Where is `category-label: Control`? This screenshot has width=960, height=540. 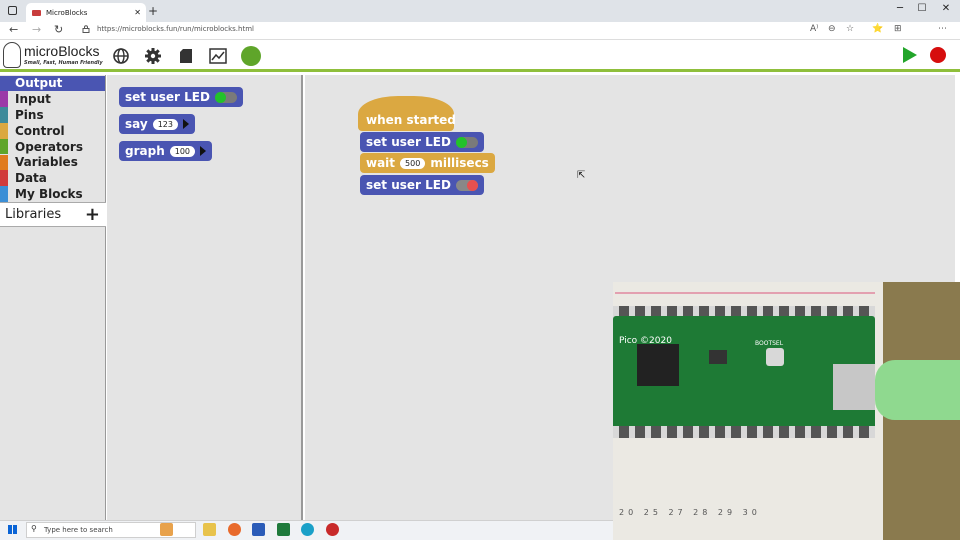 category-label: Control is located at coordinates (40, 130).